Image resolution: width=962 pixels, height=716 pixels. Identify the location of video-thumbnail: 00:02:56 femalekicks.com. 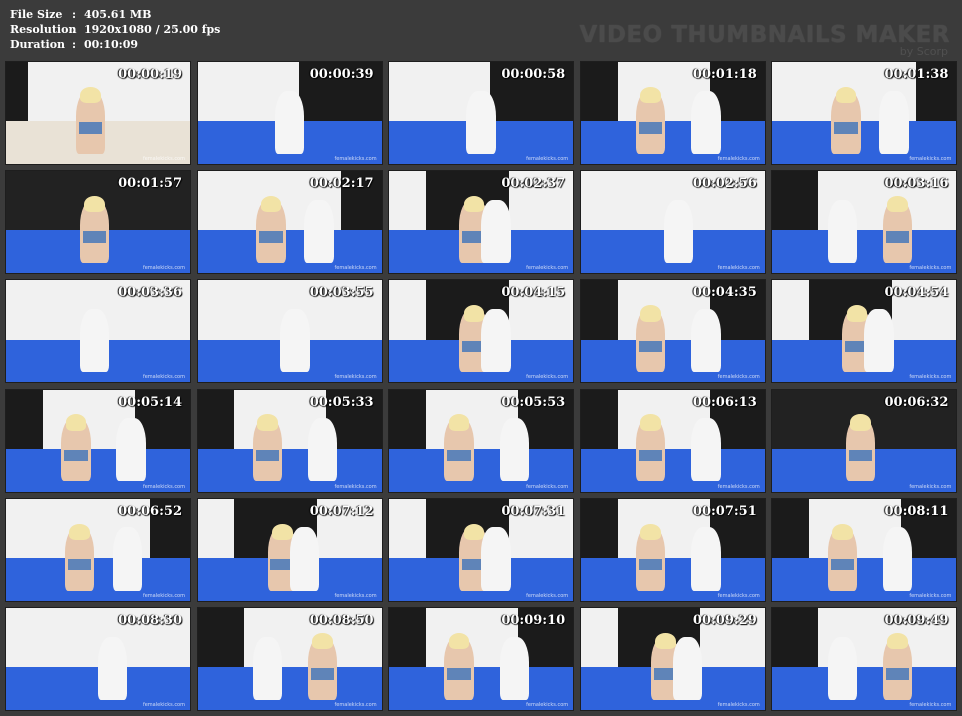
(672, 222).